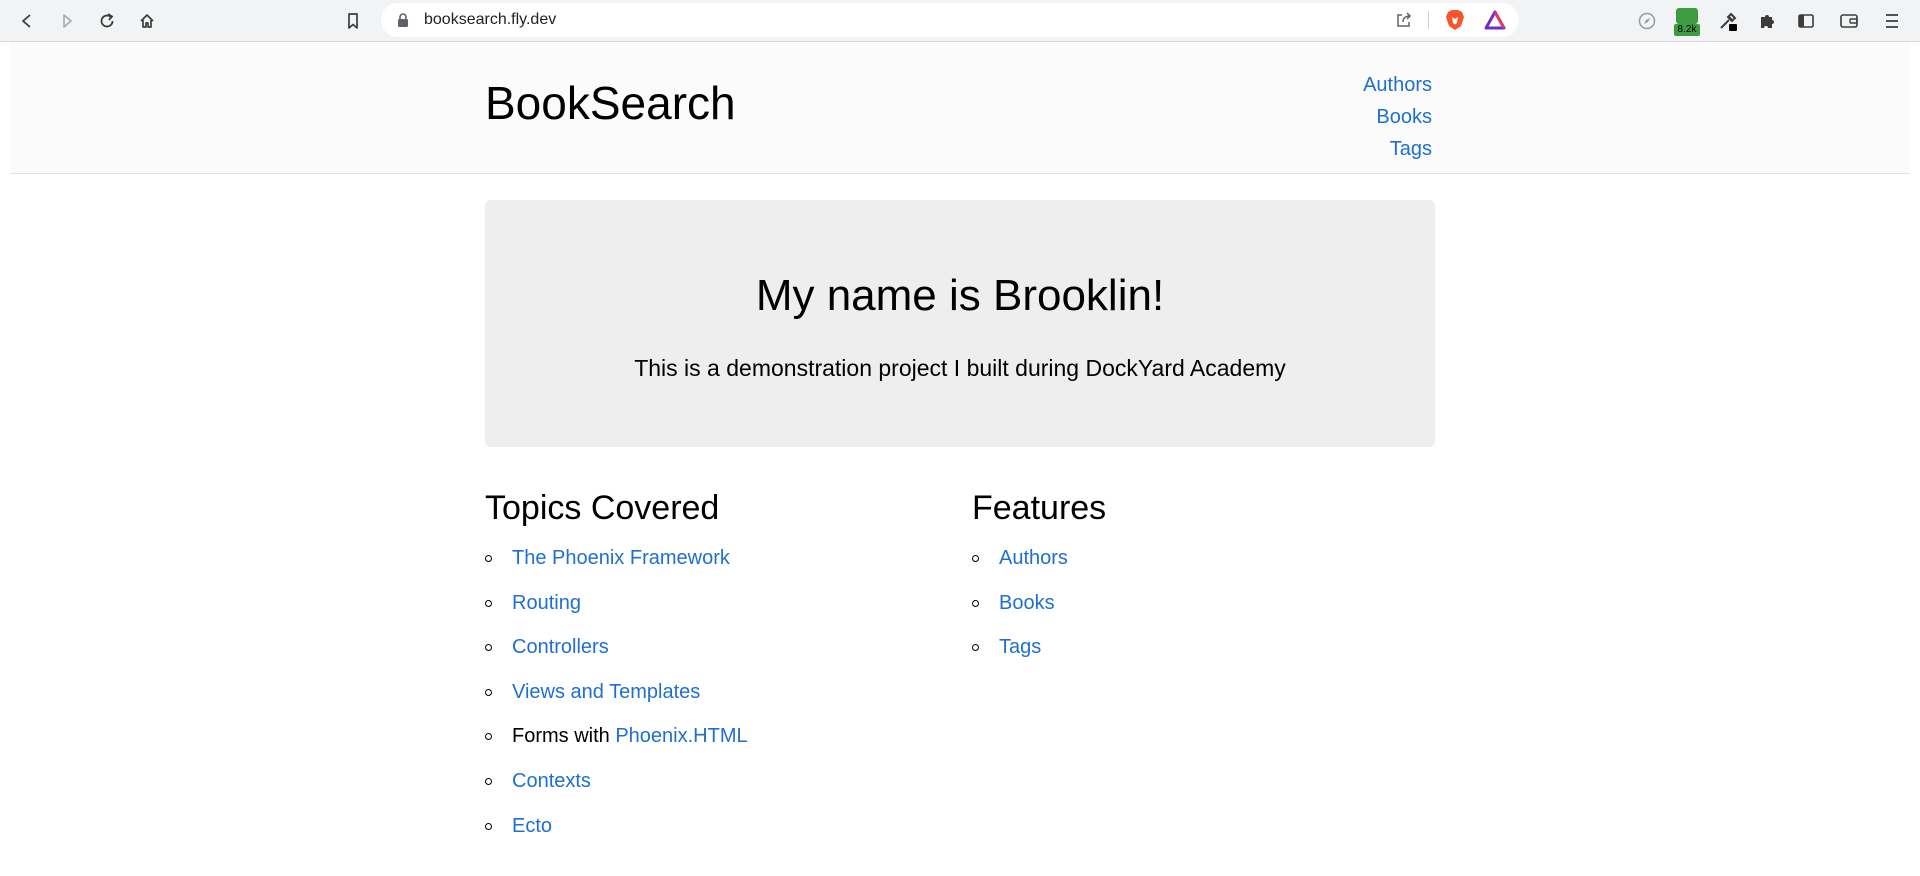 This screenshot has height=876, width=1920. Describe the element at coordinates (610, 103) in the screenshot. I see `site-logo: BookSearch` at that location.